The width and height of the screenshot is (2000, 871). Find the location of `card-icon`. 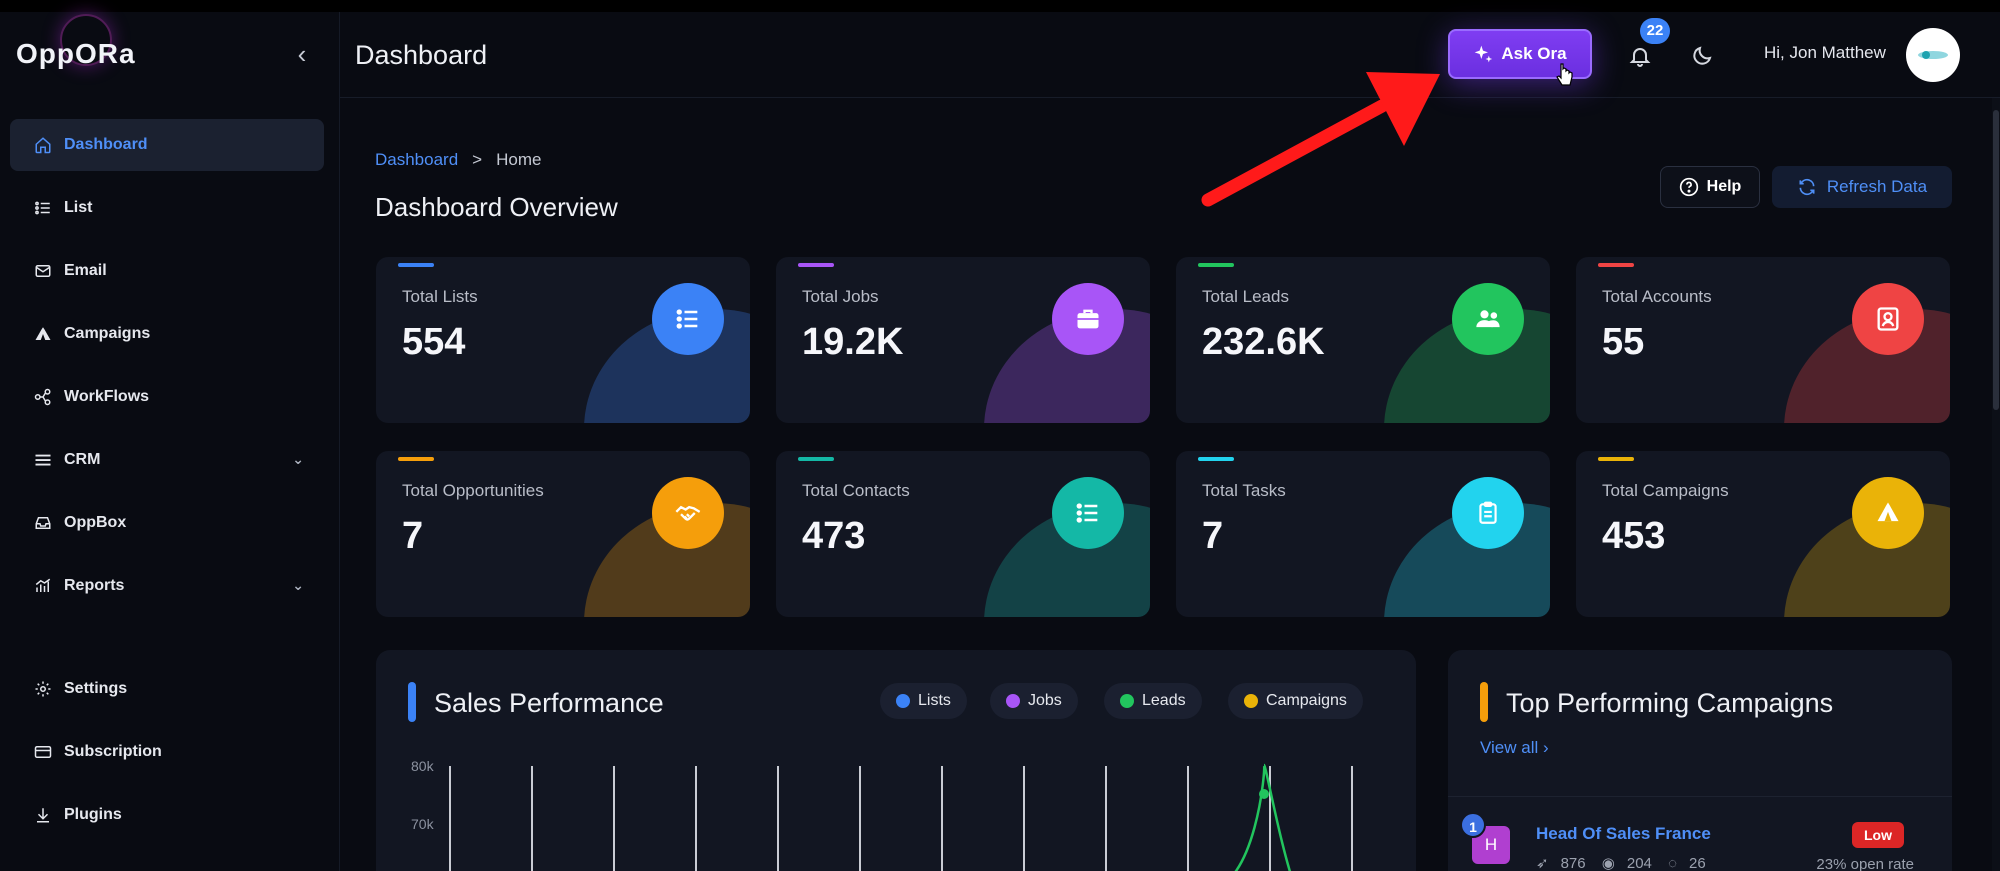

card-icon is located at coordinates (43, 752).